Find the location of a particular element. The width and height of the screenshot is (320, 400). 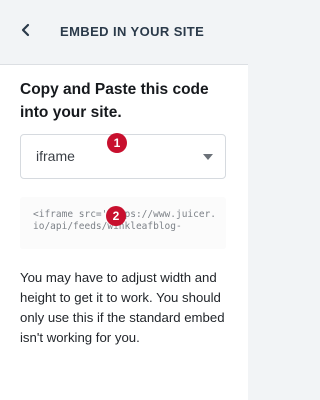

code-fade is located at coordinates (123, 242).